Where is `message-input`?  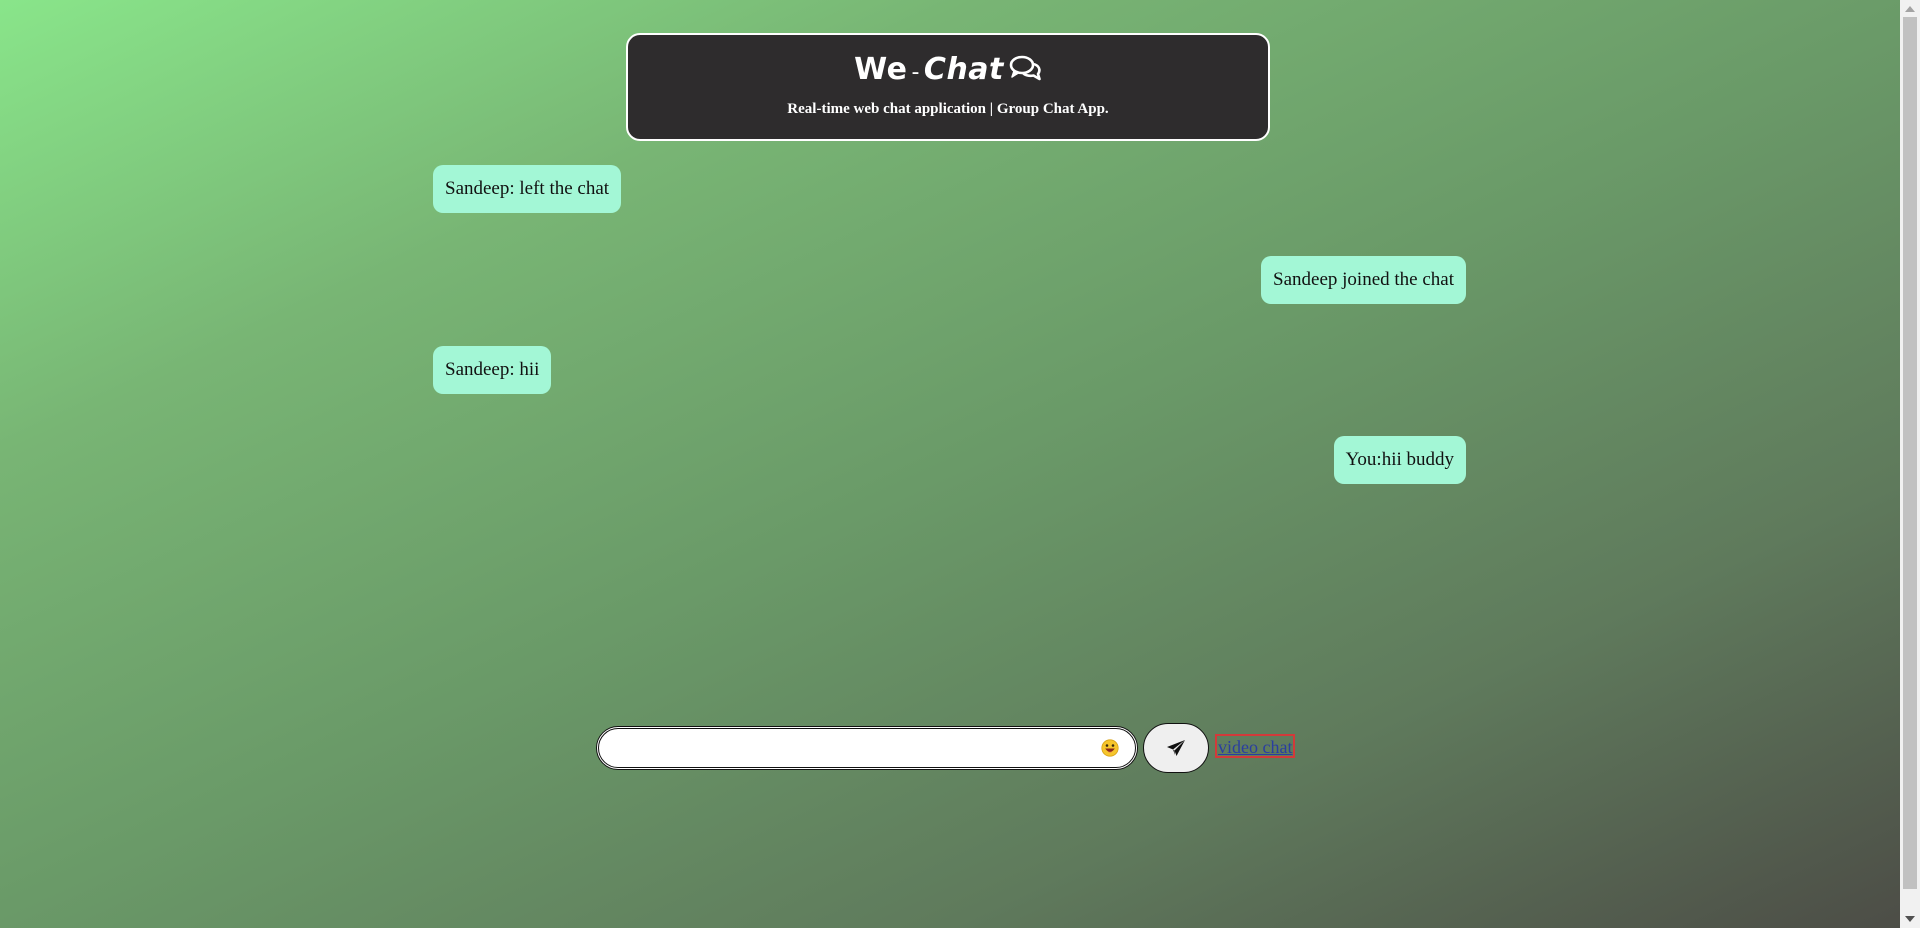
message-input is located at coordinates (847, 749).